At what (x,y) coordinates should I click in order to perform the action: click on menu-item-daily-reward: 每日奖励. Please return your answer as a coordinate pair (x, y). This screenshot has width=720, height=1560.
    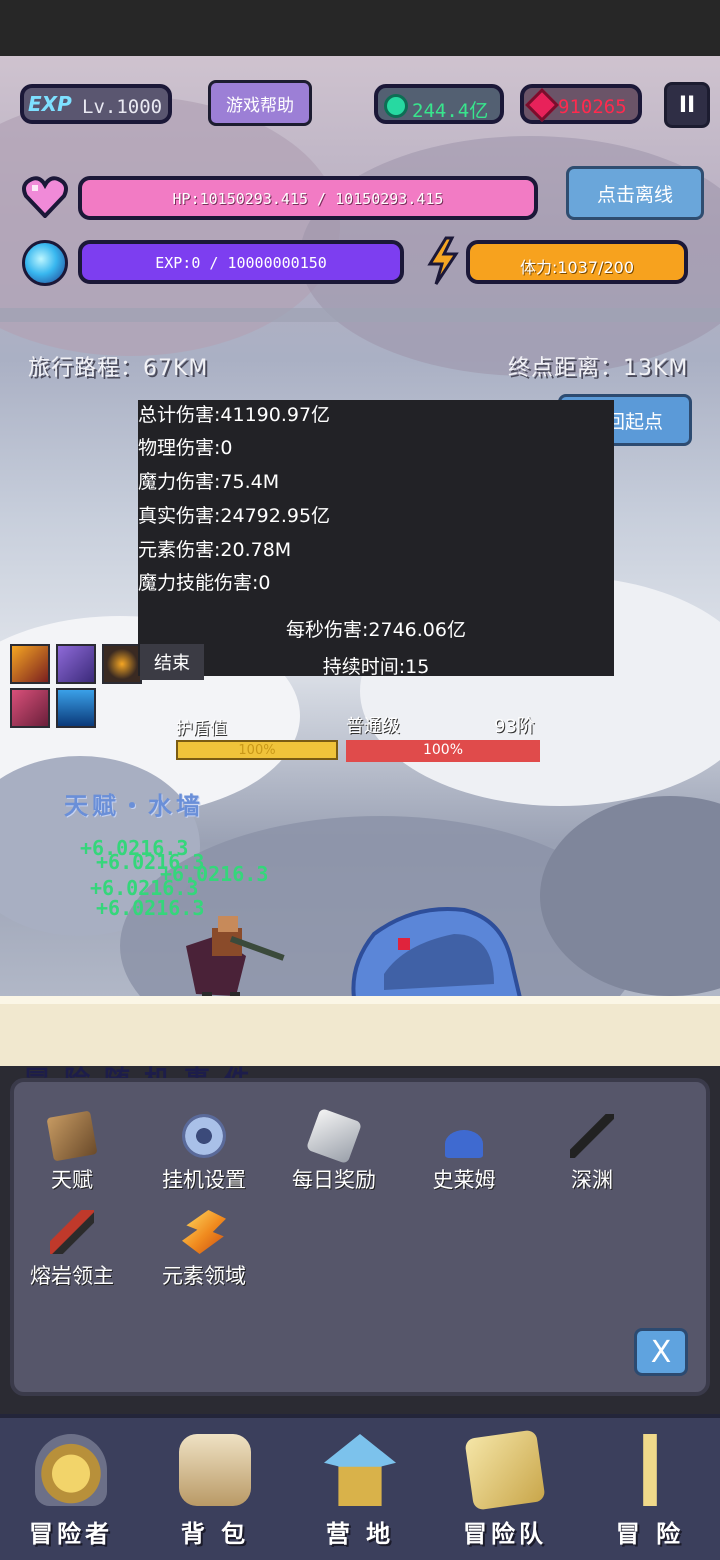
    Looking at the image, I should click on (334, 1150).